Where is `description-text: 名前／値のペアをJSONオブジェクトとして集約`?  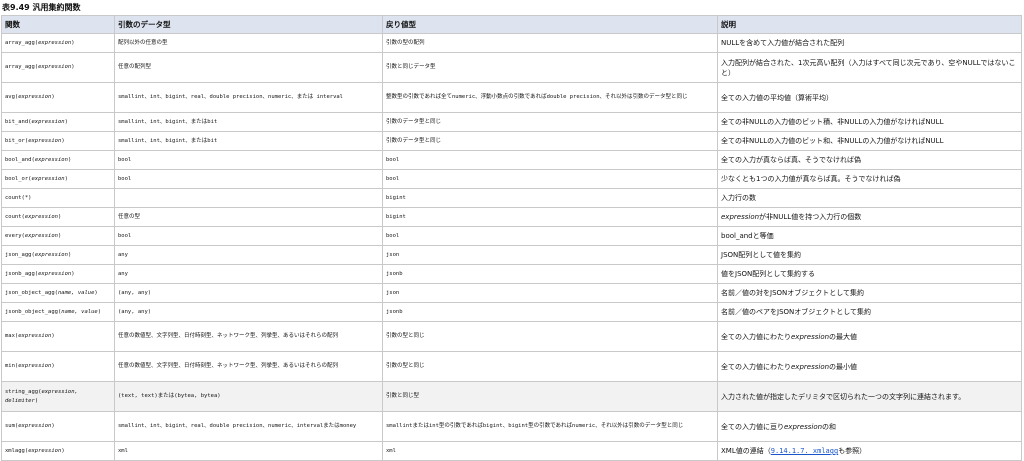 description-text: 名前／値のペアをJSONオブジェクトとして集約 is located at coordinates (796, 312).